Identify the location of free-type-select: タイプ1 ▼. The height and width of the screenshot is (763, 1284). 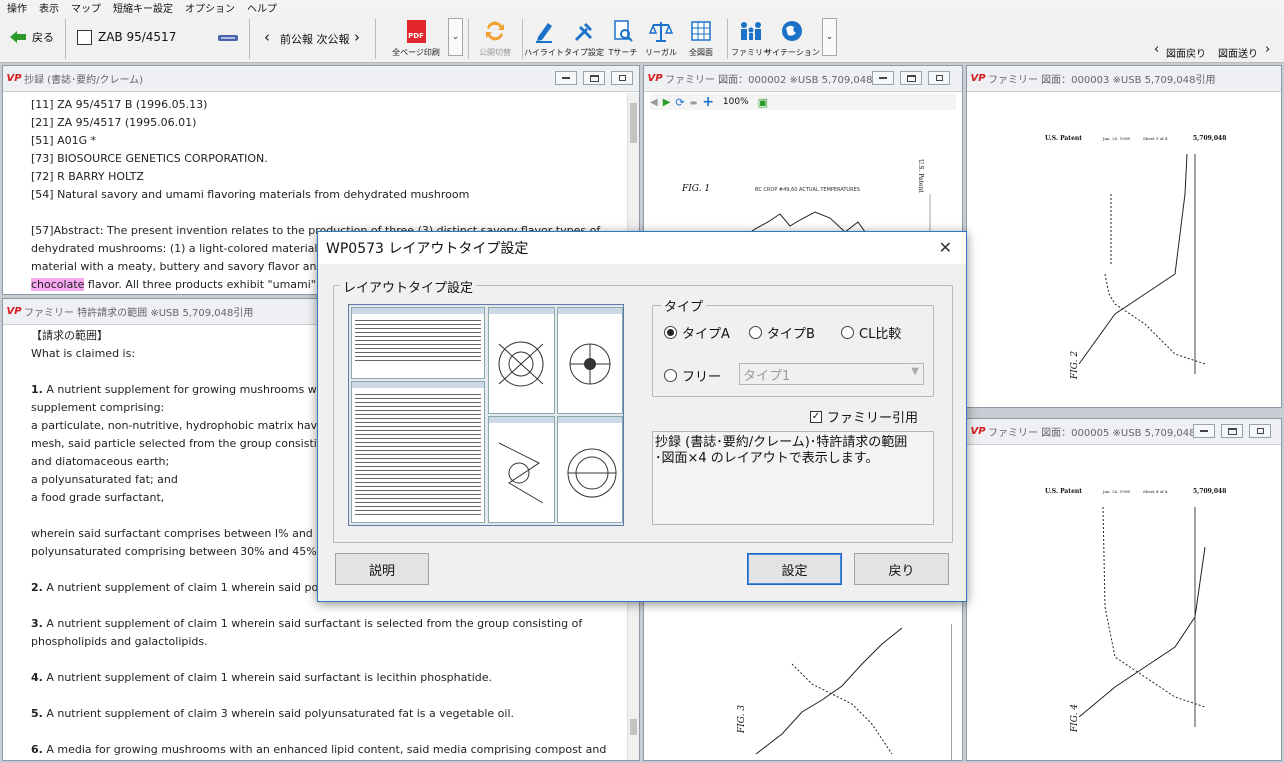
(831, 374).